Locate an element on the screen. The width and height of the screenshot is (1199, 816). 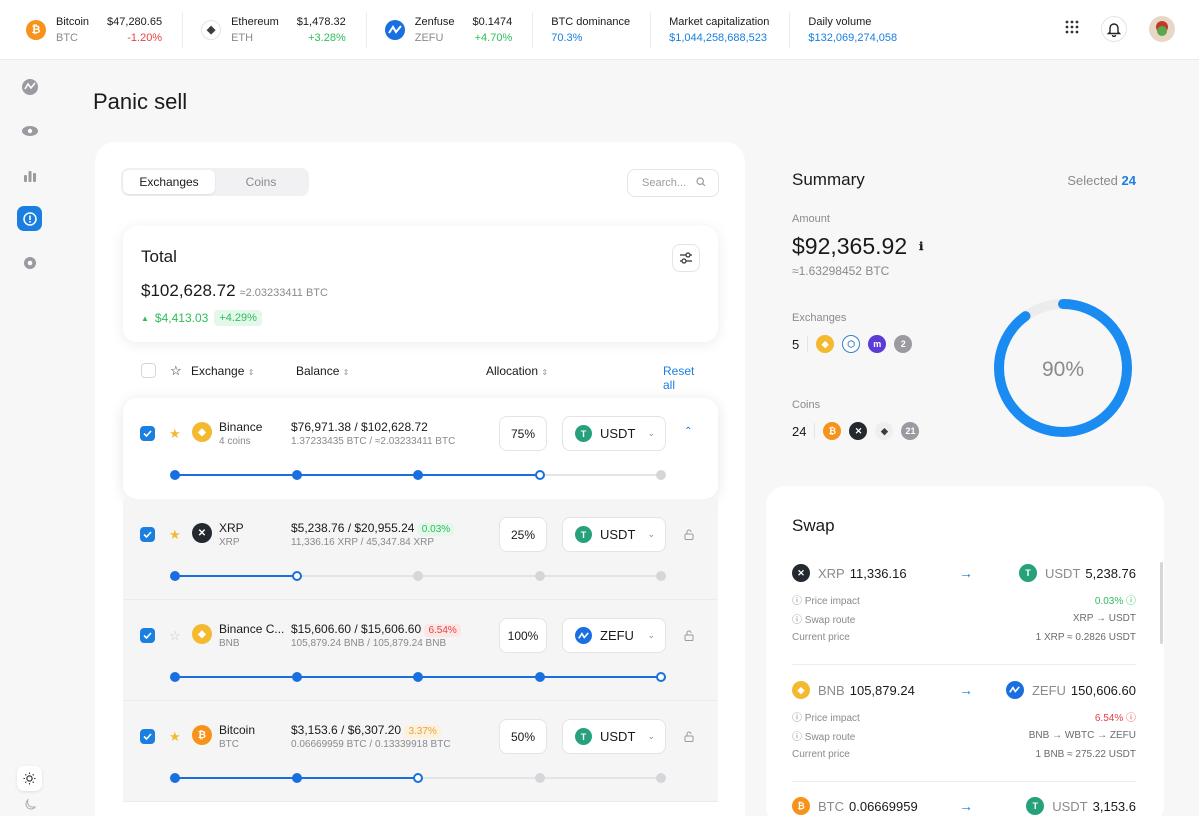
allocation-input: 100% is located at coordinates (523, 635).